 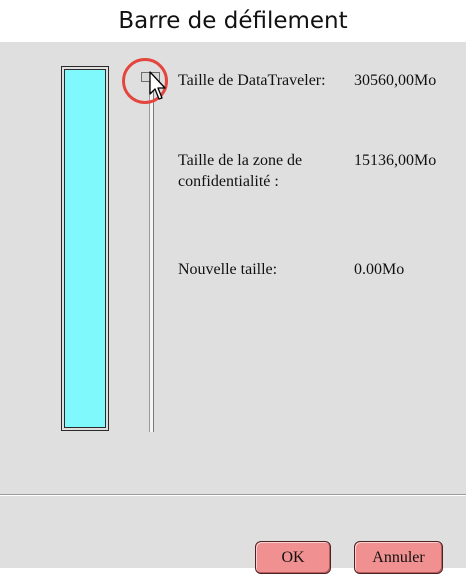 I want to click on capacity-bar, so click(x=85, y=248).